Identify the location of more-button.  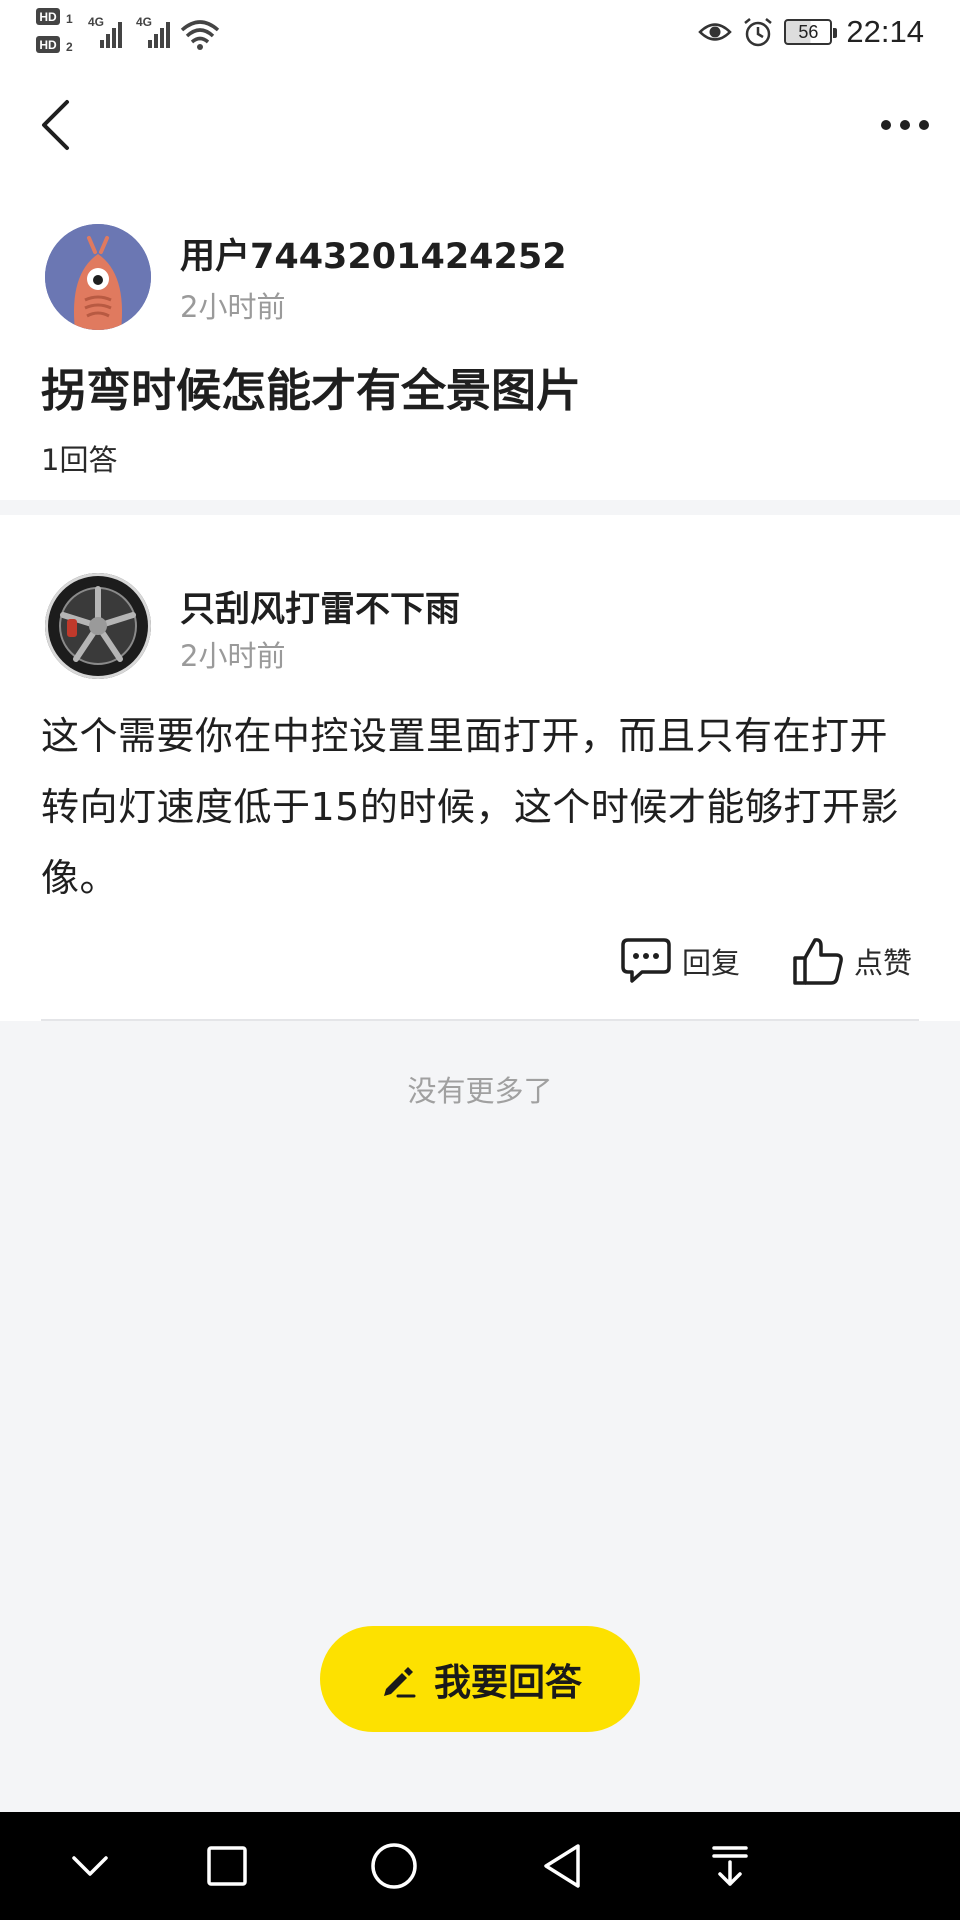
(905, 125).